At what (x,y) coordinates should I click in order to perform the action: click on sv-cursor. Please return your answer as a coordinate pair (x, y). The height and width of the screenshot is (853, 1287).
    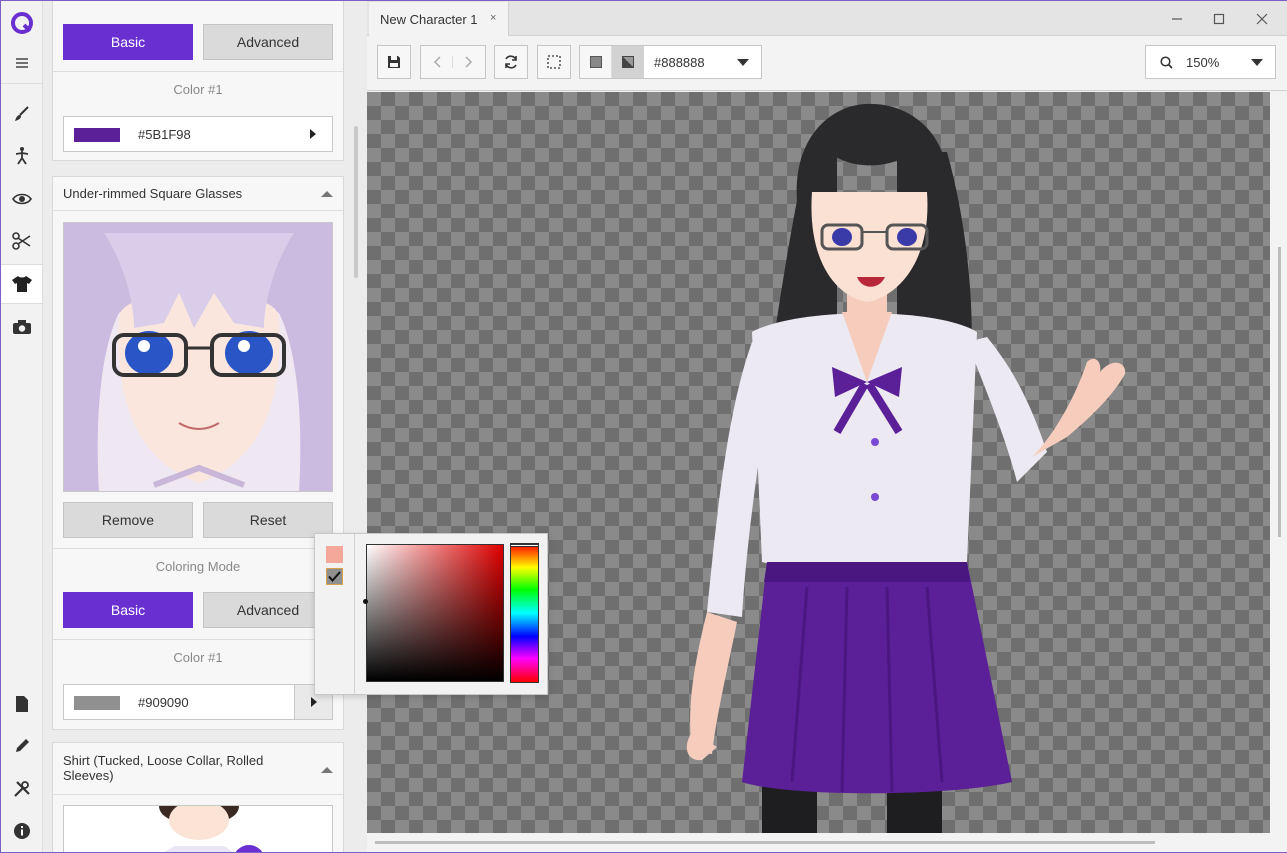
    Looking at the image, I should click on (365, 601).